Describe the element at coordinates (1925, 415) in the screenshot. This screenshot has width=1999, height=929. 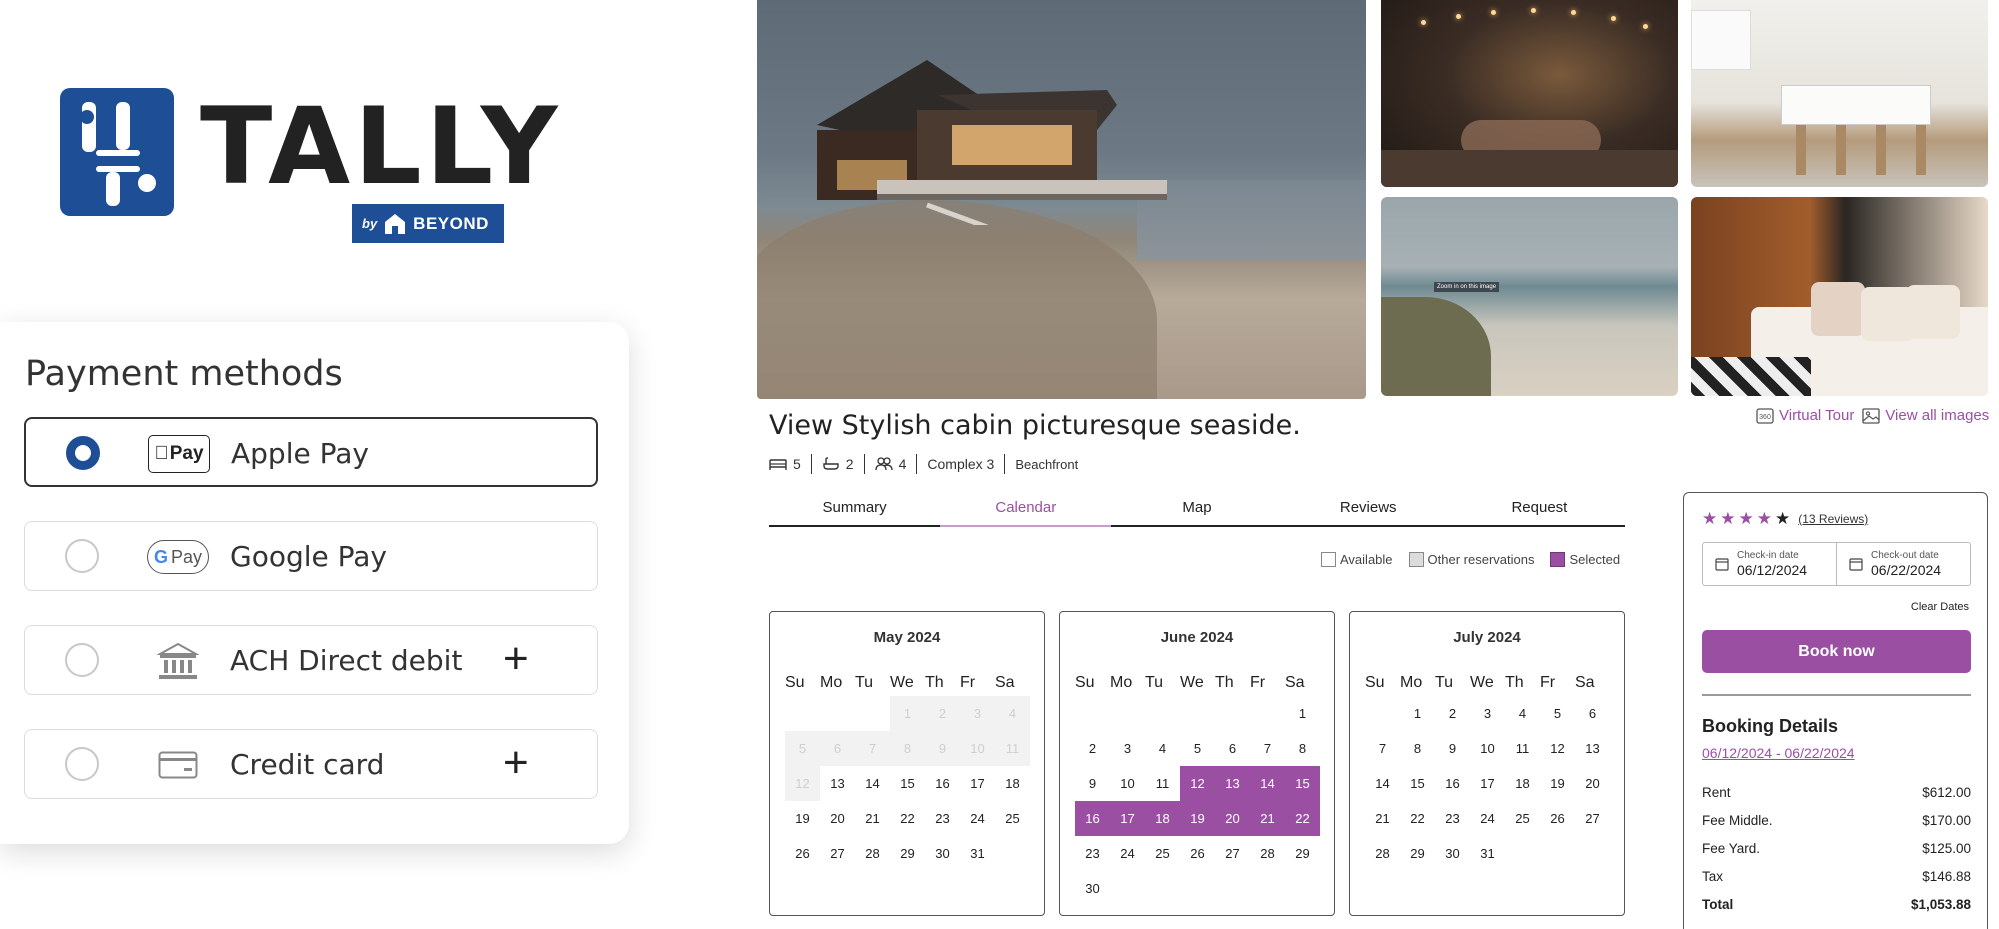
I see `view-all-images-link: View all images` at that location.